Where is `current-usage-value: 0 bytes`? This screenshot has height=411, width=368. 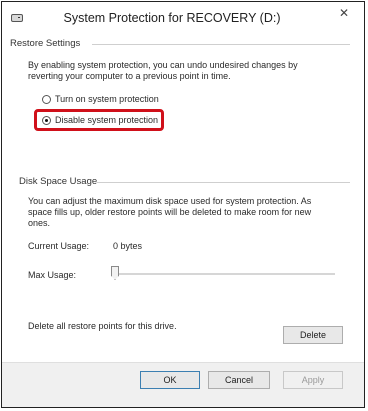 current-usage-value: 0 bytes is located at coordinates (128, 246).